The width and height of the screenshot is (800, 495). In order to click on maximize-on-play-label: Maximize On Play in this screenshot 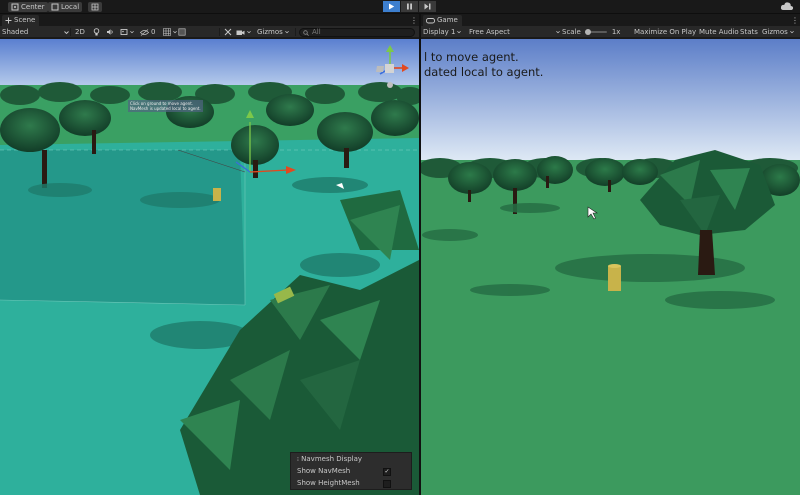, I will do `click(665, 32)`.